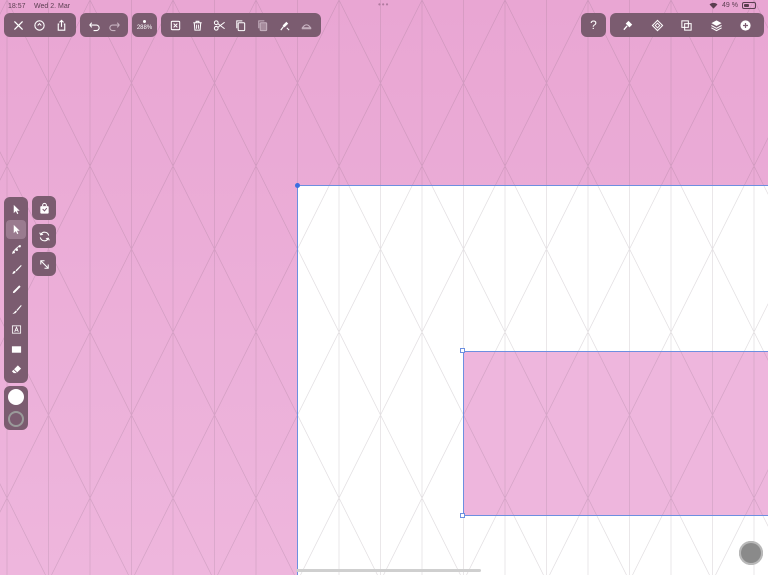 Image resolution: width=768 pixels, height=575 pixels. I want to click on undo-icon, so click(94, 26).